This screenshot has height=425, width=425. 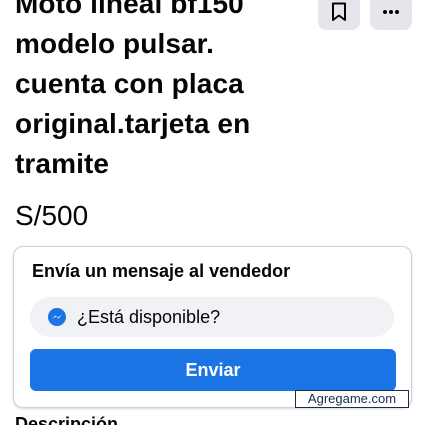 I want to click on listing-price: S/500, so click(x=52, y=215).